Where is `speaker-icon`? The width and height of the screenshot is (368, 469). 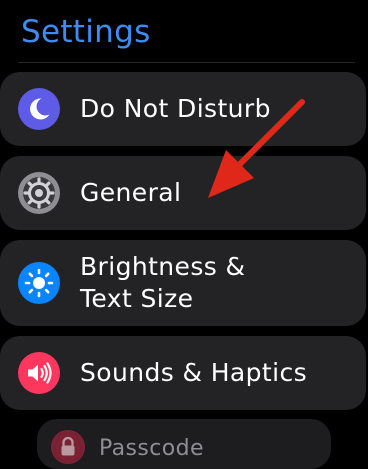 speaker-icon is located at coordinates (39, 373).